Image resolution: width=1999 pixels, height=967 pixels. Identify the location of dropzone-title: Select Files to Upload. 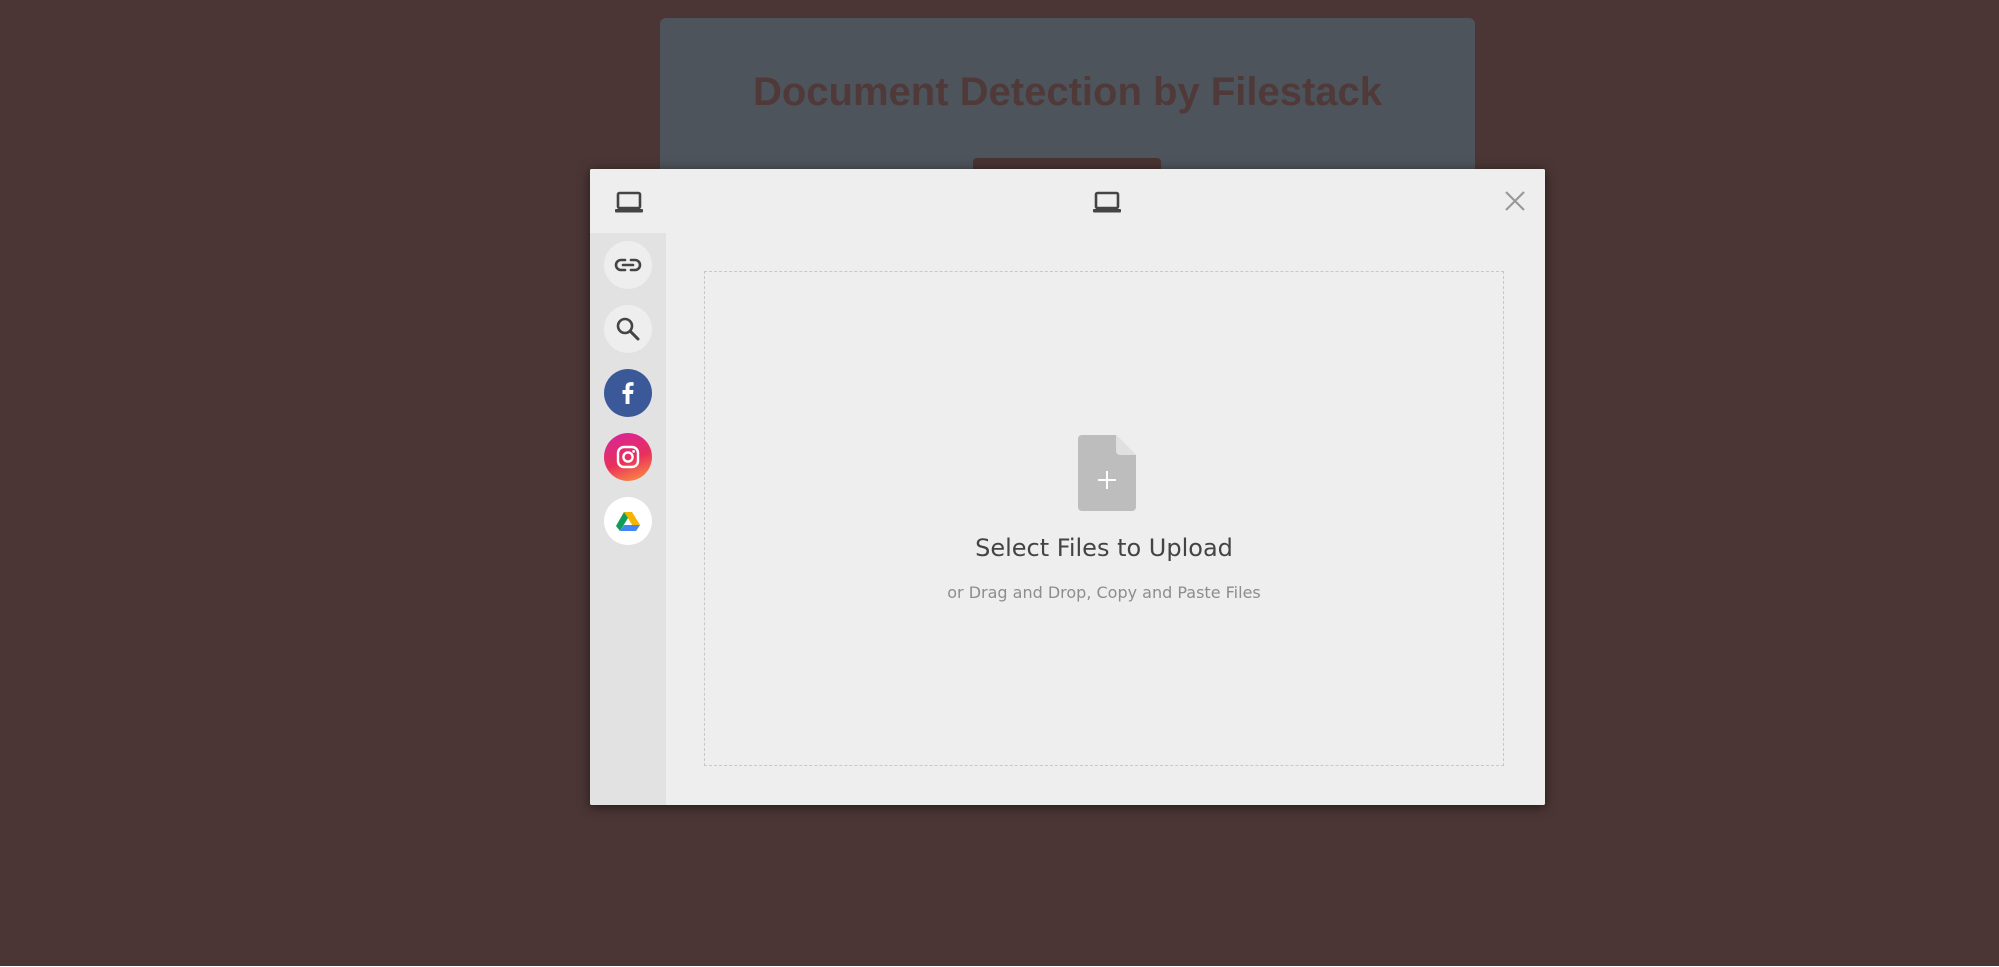
(1104, 548).